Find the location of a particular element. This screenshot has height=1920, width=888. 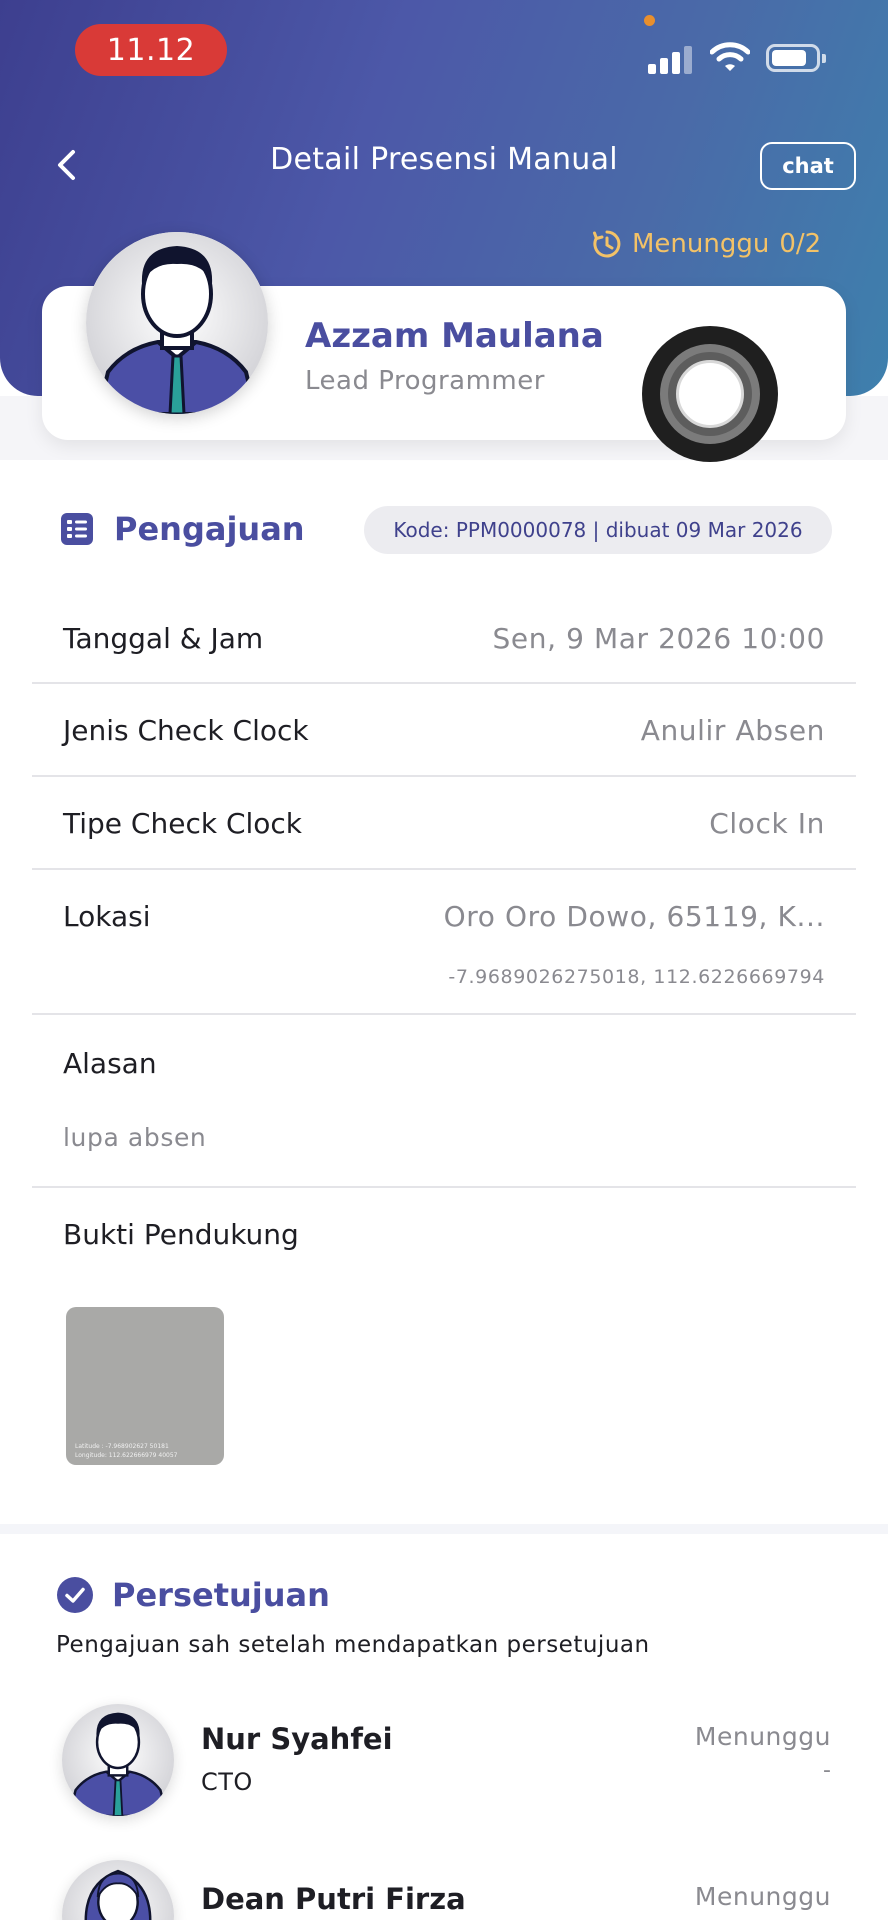

assistive-touch-button is located at coordinates (710, 394).